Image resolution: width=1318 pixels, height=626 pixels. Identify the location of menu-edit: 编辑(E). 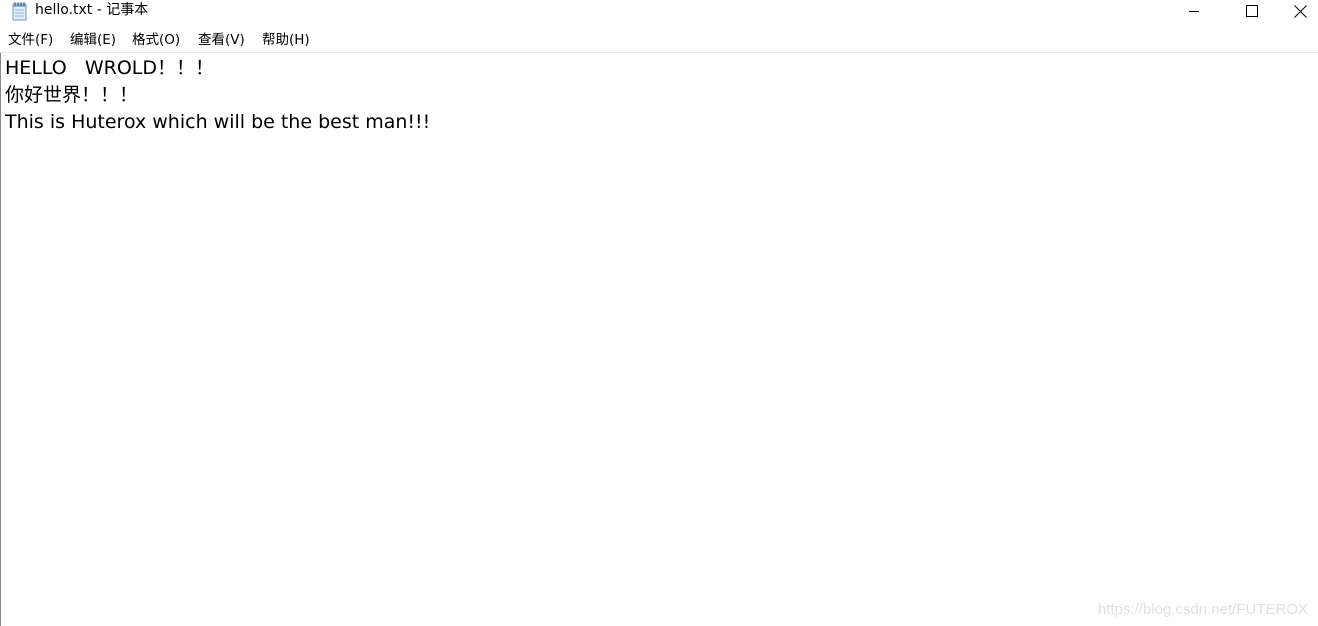
(93, 40).